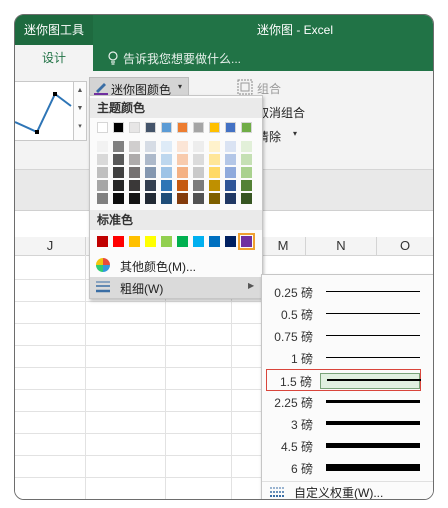  Describe the element at coordinates (343, 336) in the screenshot. I see `weight-option: 0.75 磅` at that location.